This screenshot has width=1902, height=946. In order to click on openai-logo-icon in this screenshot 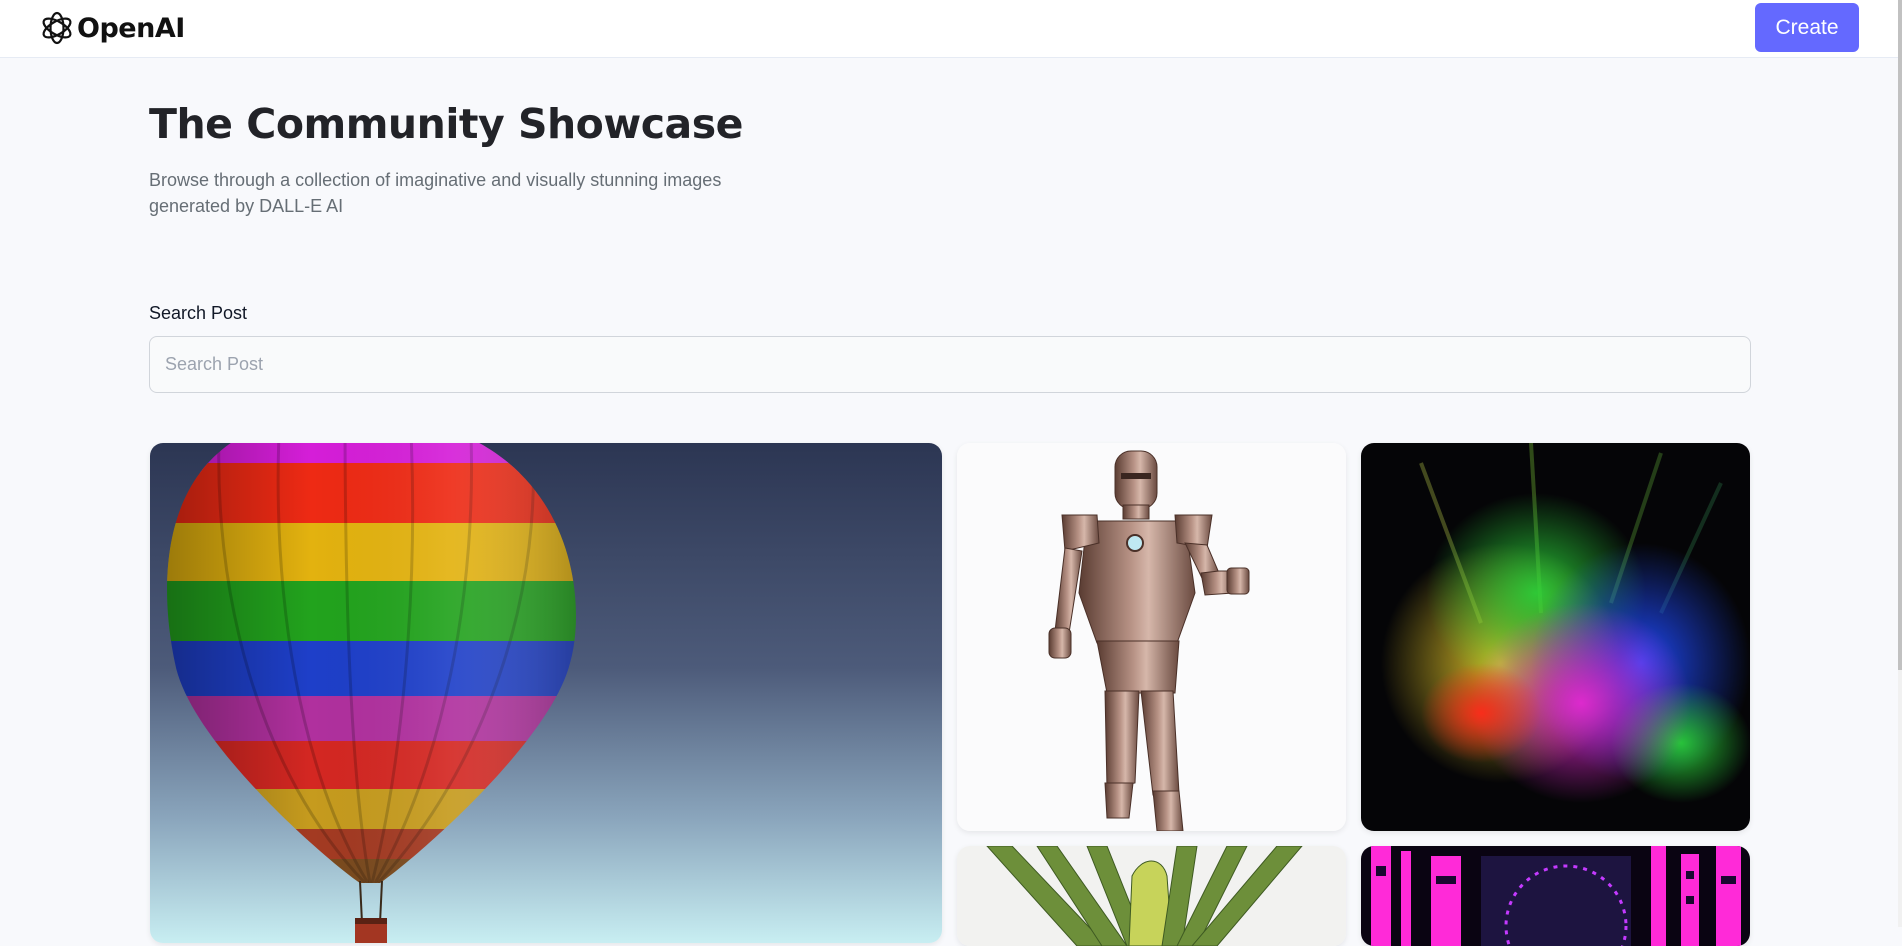, I will do `click(57, 28)`.